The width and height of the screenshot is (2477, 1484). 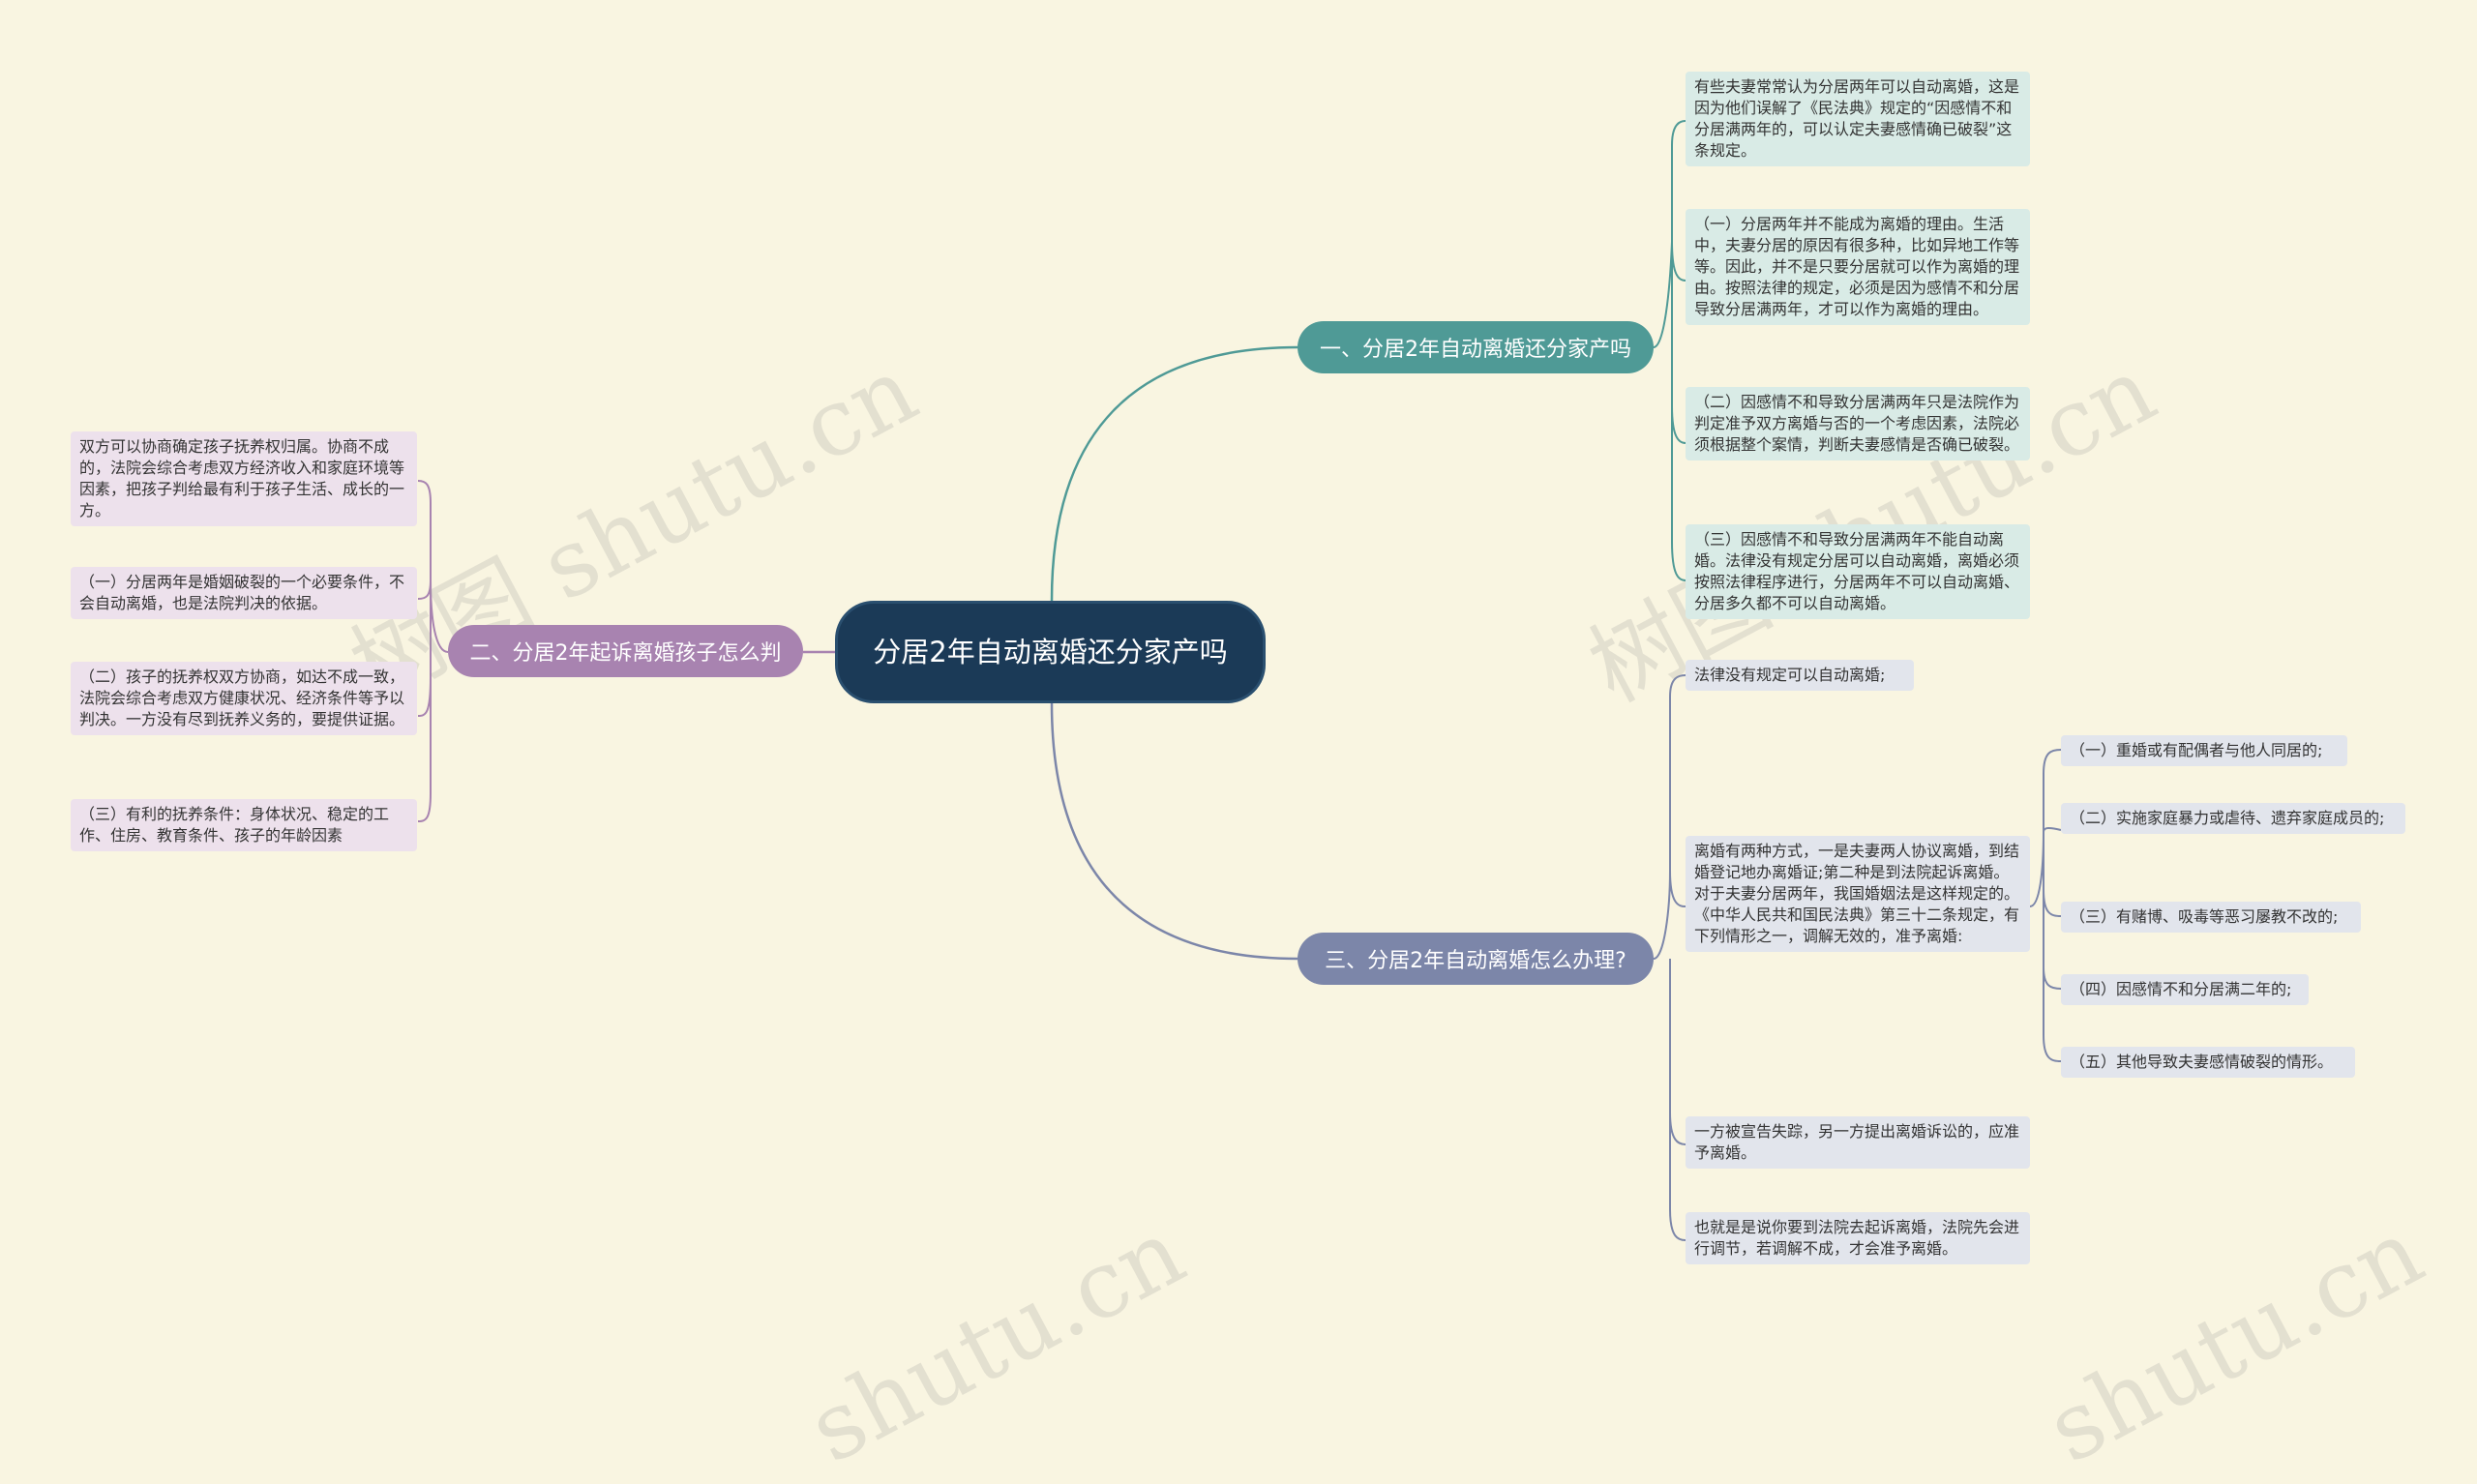 What do you see at coordinates (1858, 1238) in the screenshot?
I see `leaf-3-4: 也就是是说你要到法院去起诉离婚，法院先会进行调节，若调解不成，才会准予离婚。` at bounding box center [1858, 1238].